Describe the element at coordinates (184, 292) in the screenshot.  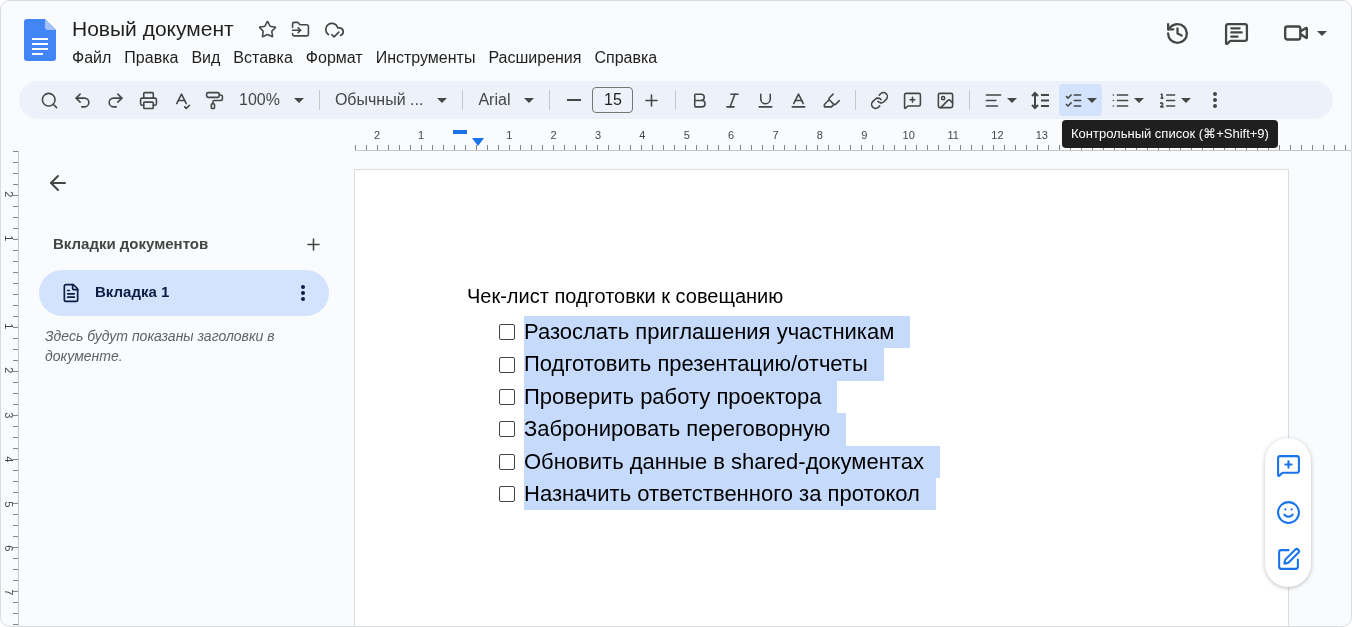
I see `document-tab: Вкладка 1` at that location.